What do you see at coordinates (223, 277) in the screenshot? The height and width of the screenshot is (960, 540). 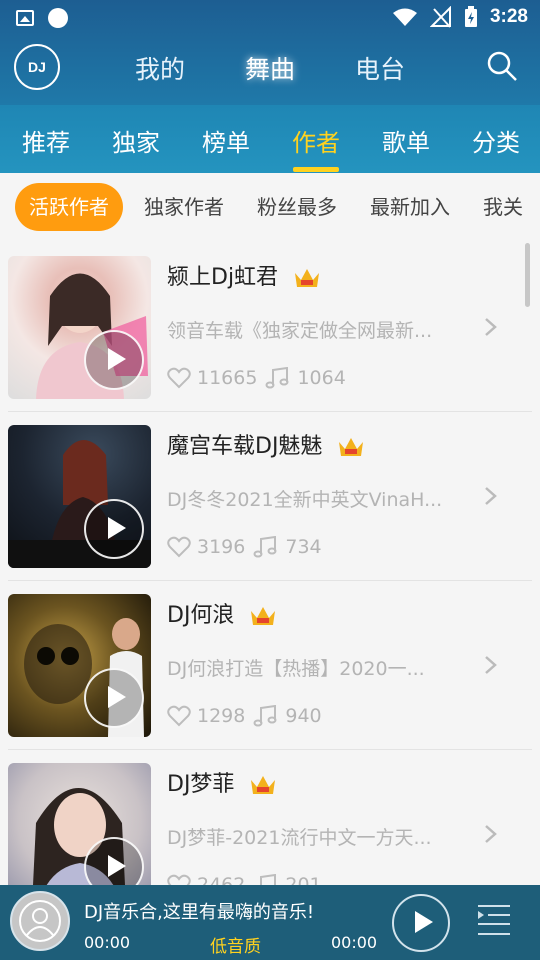 I see `author-name: 颍上Dj虹君` at bounding box center [223, 277].